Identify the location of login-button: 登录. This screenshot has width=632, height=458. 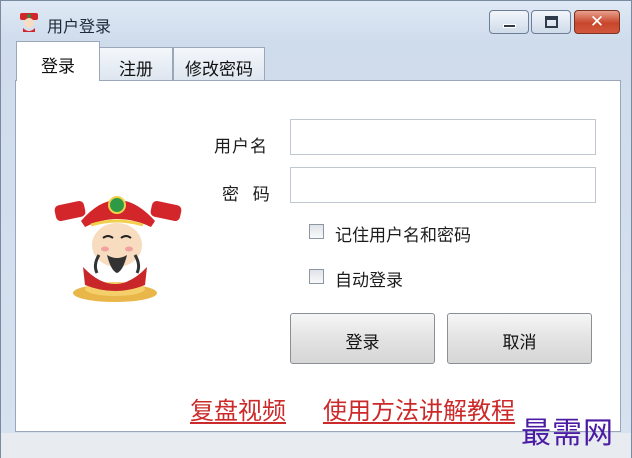
(362, 338).